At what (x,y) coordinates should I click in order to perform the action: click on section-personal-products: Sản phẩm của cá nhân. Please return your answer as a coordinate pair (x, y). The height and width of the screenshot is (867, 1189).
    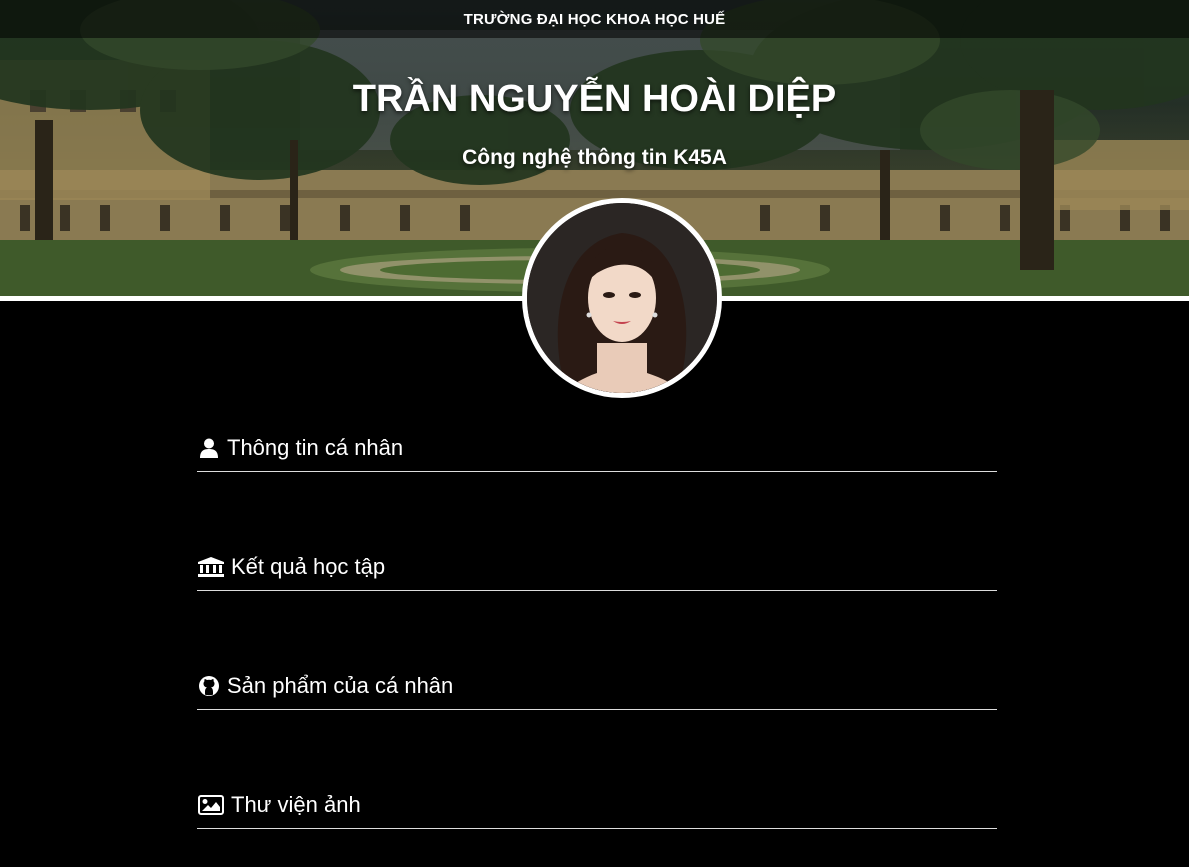
    Looking at the image, I should click on (597, 686).